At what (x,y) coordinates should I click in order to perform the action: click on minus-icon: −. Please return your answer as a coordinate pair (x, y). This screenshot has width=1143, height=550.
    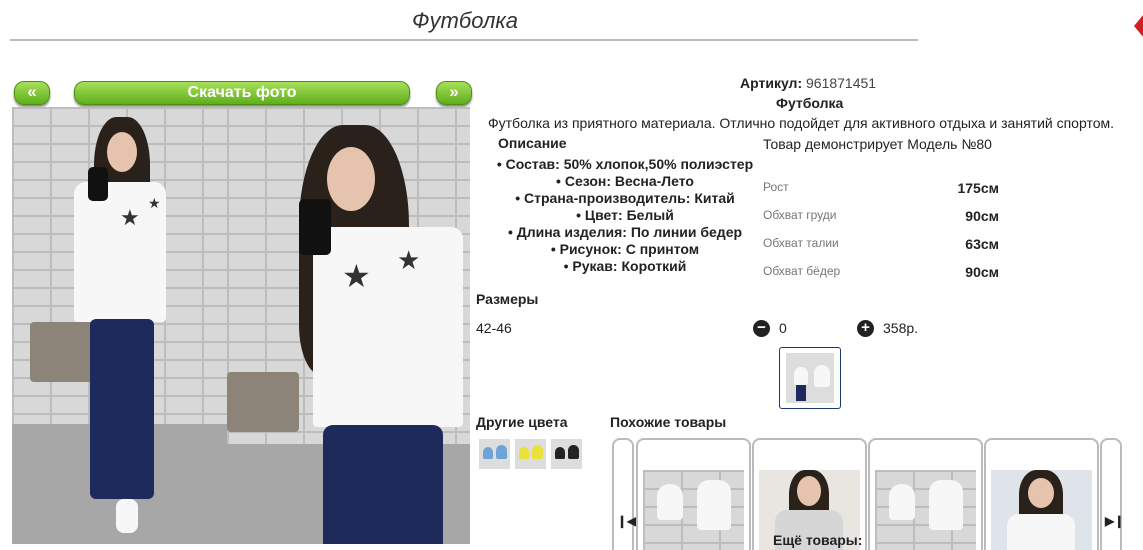
    Looking at the image, I should click on (761, 328).